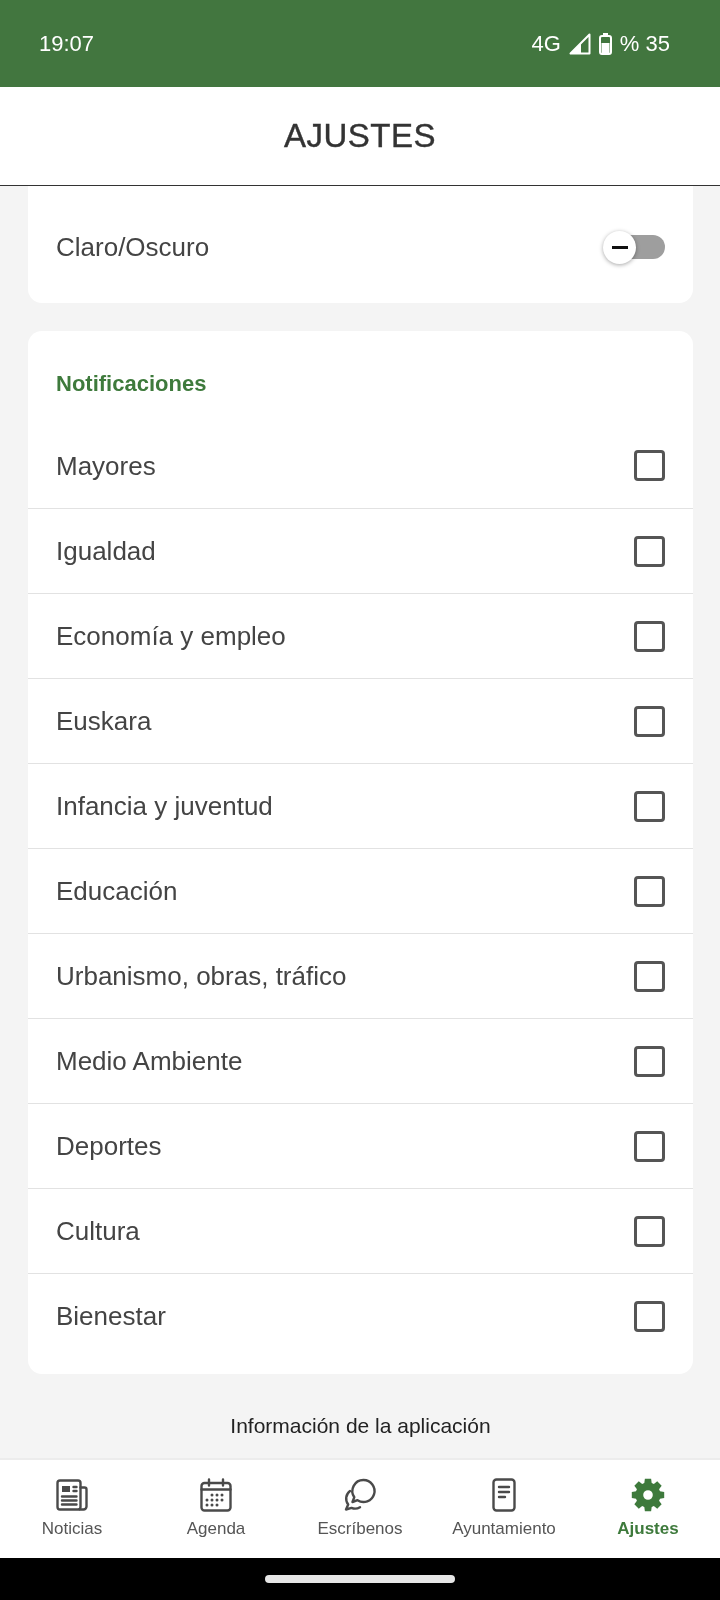 Image resolution: width=720 pixels, height=1600 pixels. What do you see at coordinates (359, 136) in the screenshot?
I see `page-title: AJUSTES` at bounding box center [359, 136].